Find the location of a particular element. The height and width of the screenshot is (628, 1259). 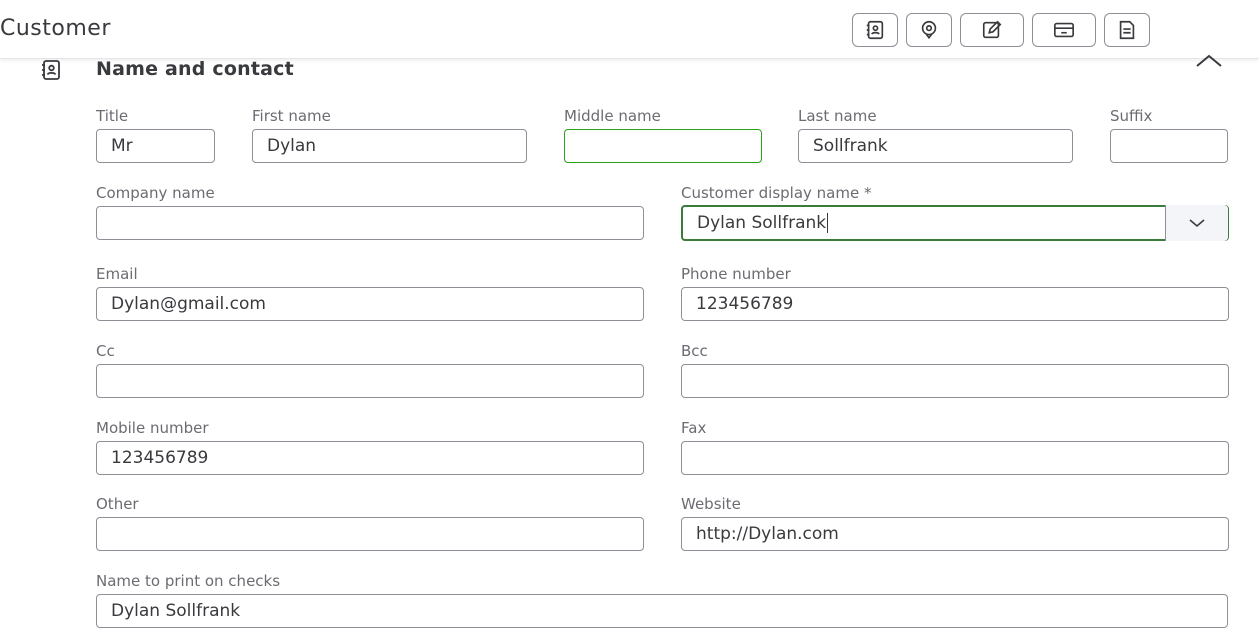

last-name-field: Sollfrank is located at coordinates (935, 146).